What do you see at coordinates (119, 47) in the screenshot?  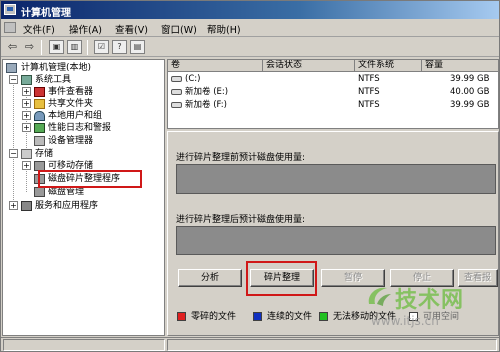 I see `help-icon: ?` at bounding box center [119, 47].